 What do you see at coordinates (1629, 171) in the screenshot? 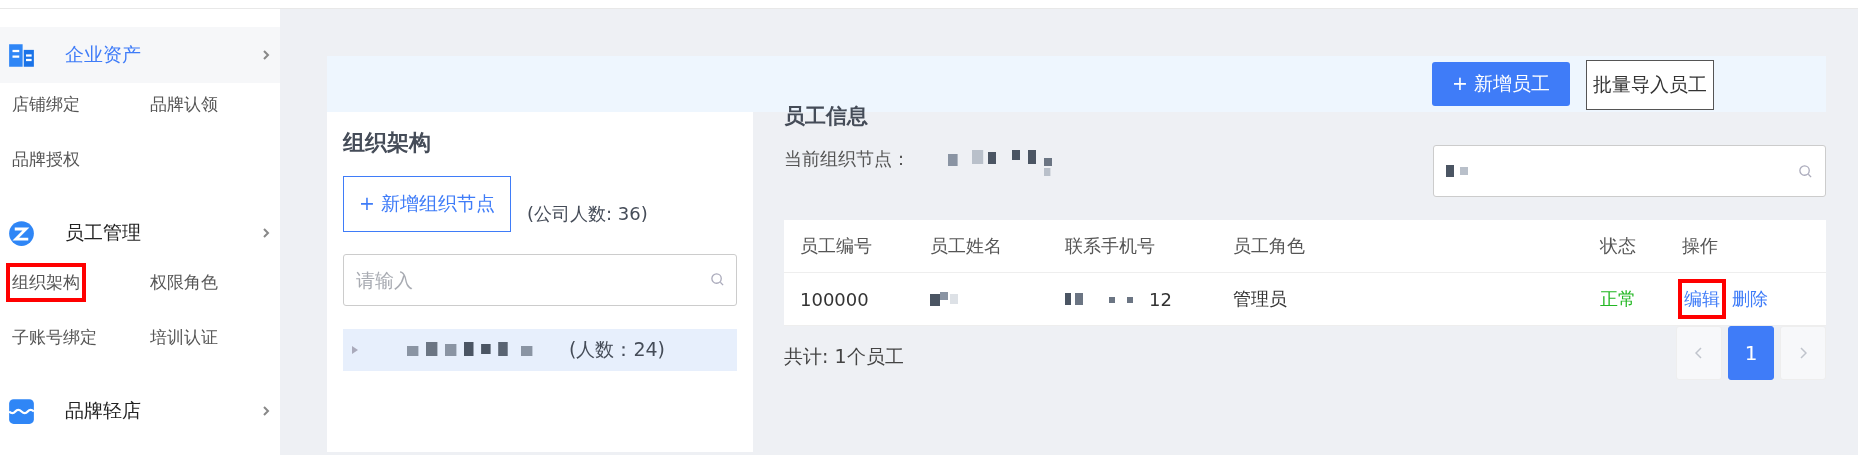
I see `search-field` at bounding box center [1629, 171].